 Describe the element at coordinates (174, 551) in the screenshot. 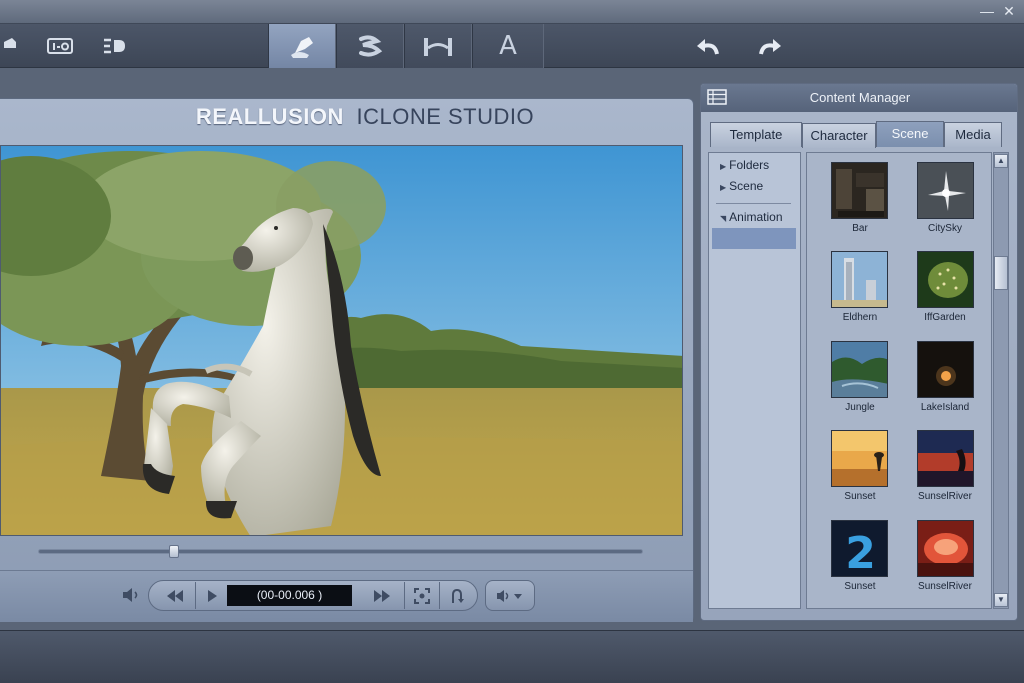

I see `timeline-thumb` at that location.